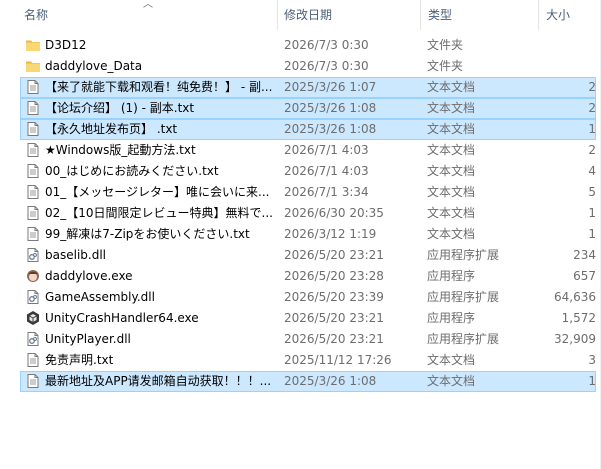 Image resolution: width=601 pixels, height=469 pixels. I want to click on file-row: daddylove.exe 2026/5/20 23:28 应用程序 657, so click(308, 276).